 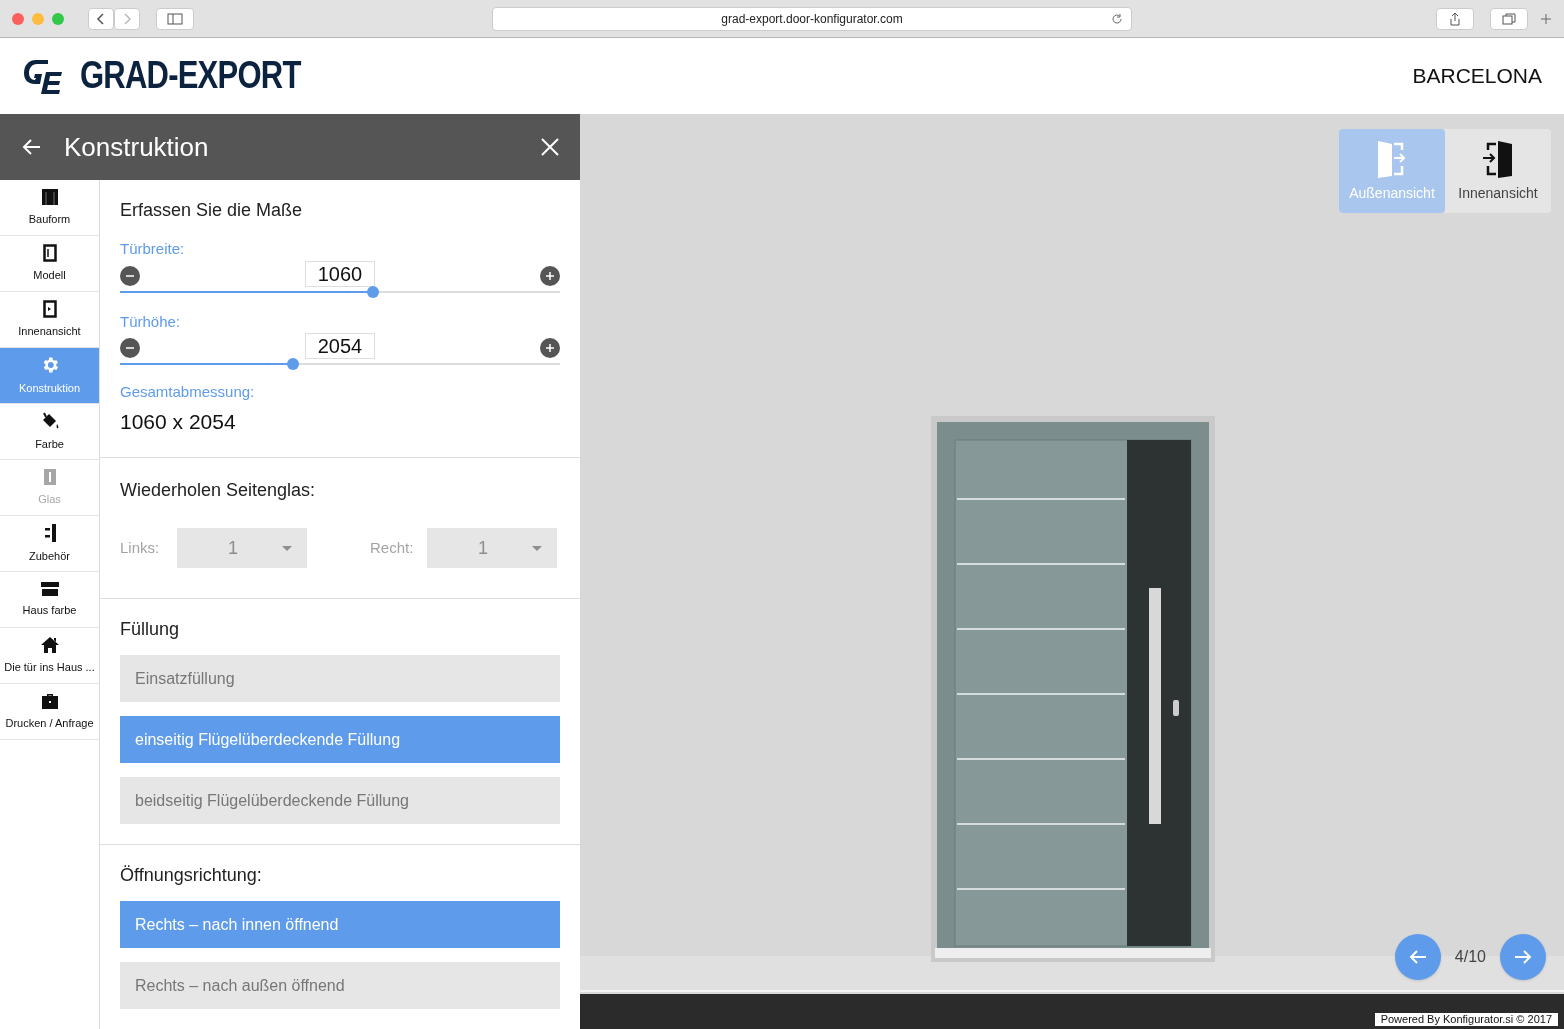 I want to click on box-icon, so click(x=49, y=588).